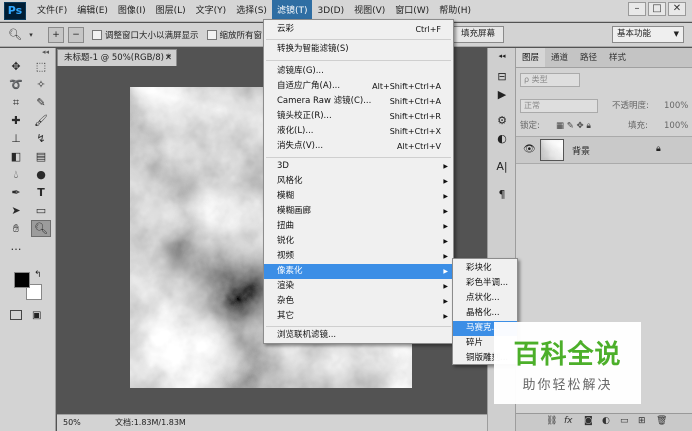 This screenshot has width=692, height=431. What do you see at coordinates (358, 241) in the screenshot?
I see `menu-item-sharpen: 锐化 ▶` at bounding box center [358, 241].